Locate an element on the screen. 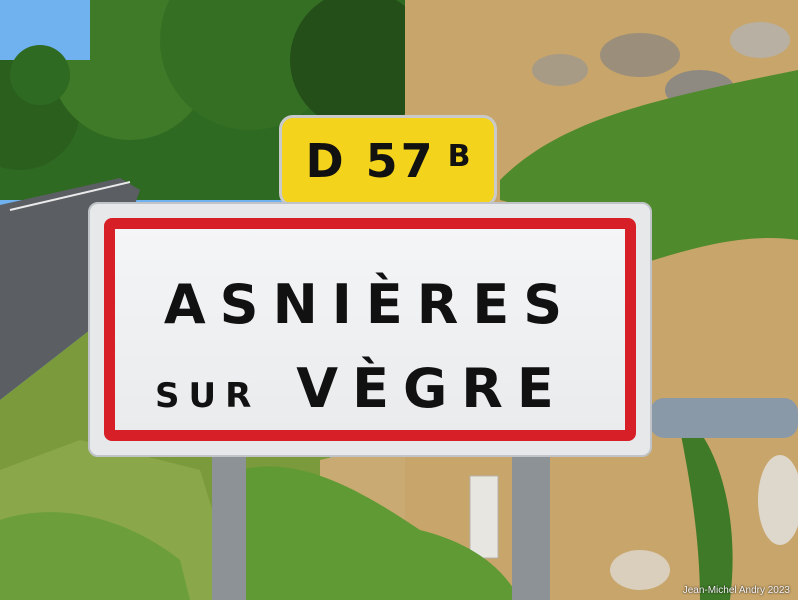  town-name-sur: SUR is located at coordinates (208, 396).